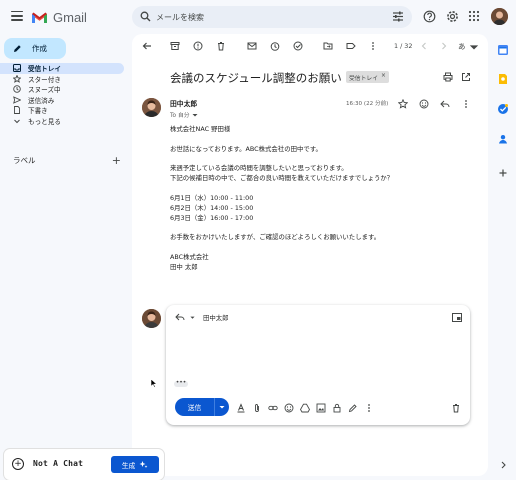 Image resolution: width=516 pixels, height=480 pixels. Describe the element at coordinates (198, 46) in the screenshot. I see `report-spam-icon` at that location.